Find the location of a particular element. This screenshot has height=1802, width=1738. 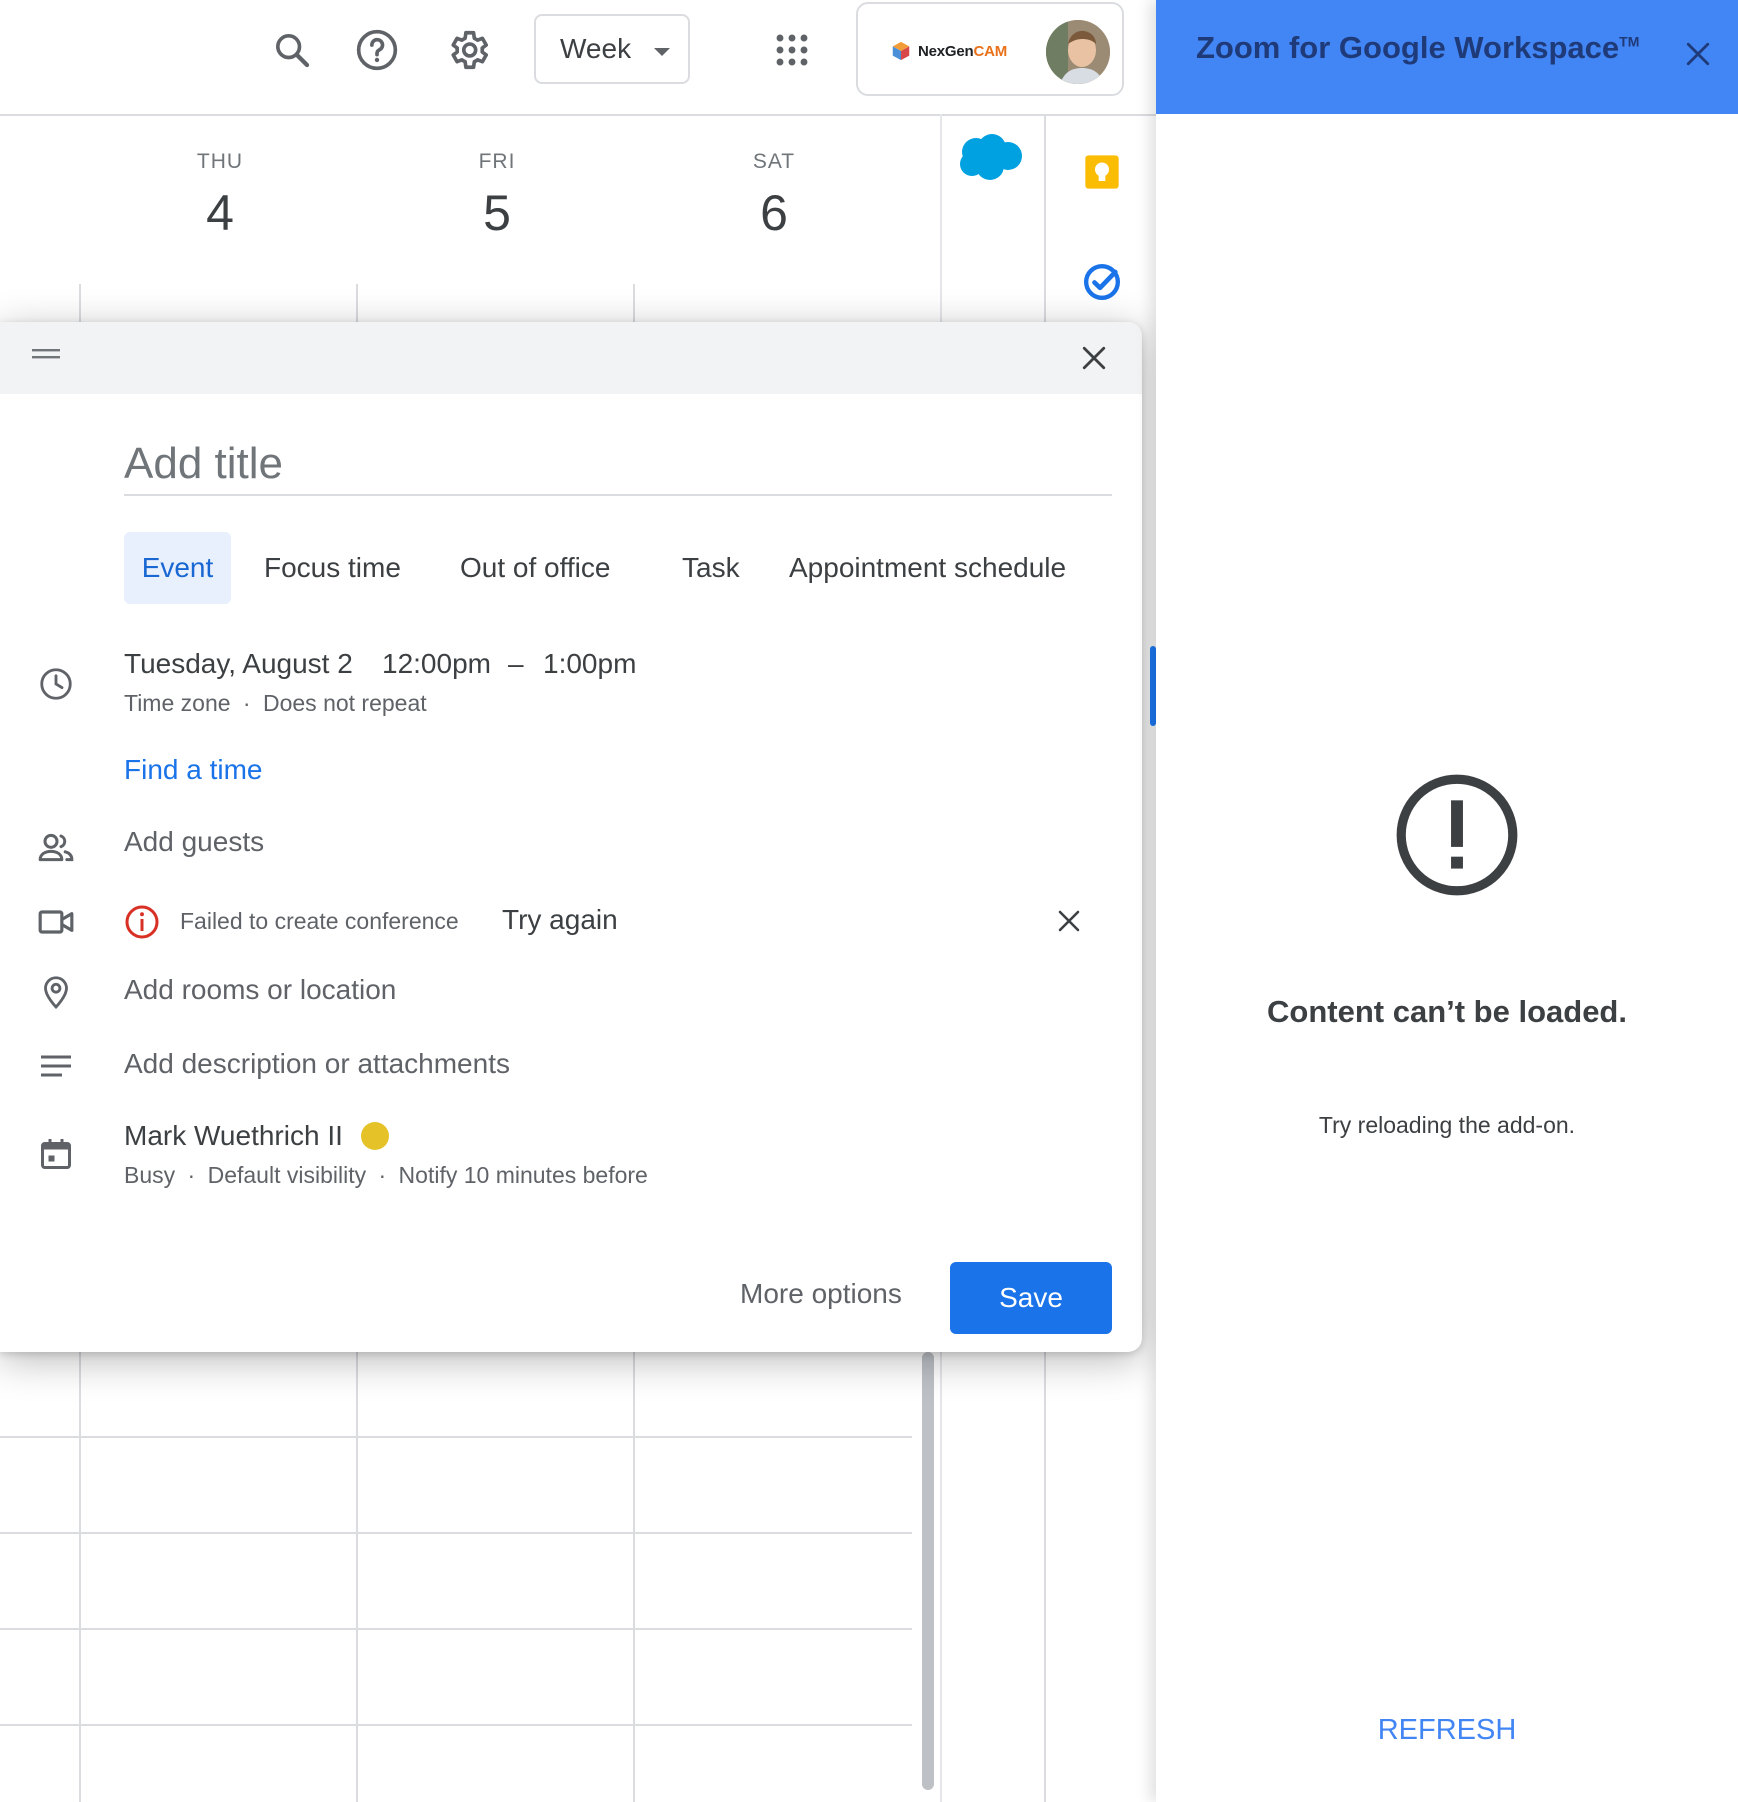

time-options: Time zone · Does not repeat is located at coordinates (275, 703).